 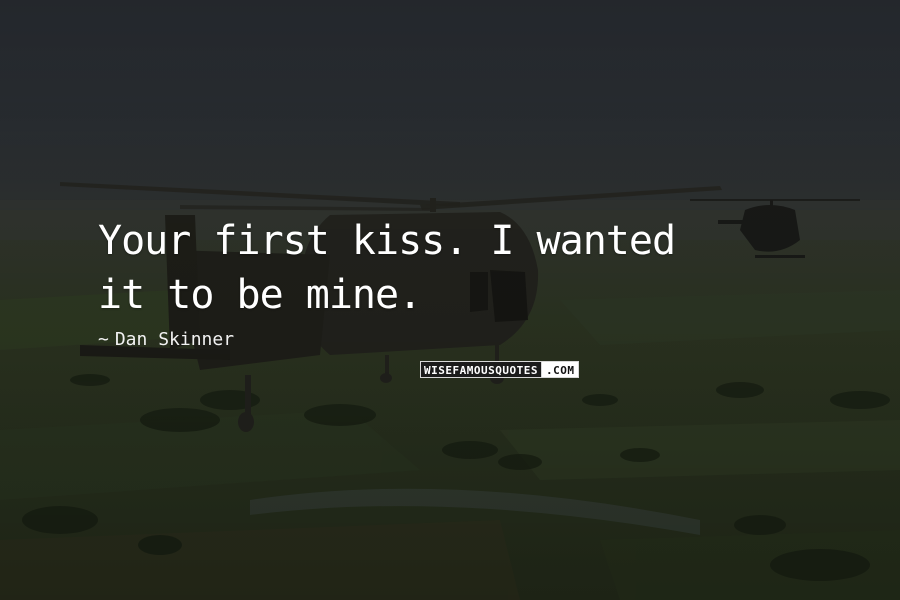 I want to click on watermark-suffix-text: .COM, so click(x=560, y=369).